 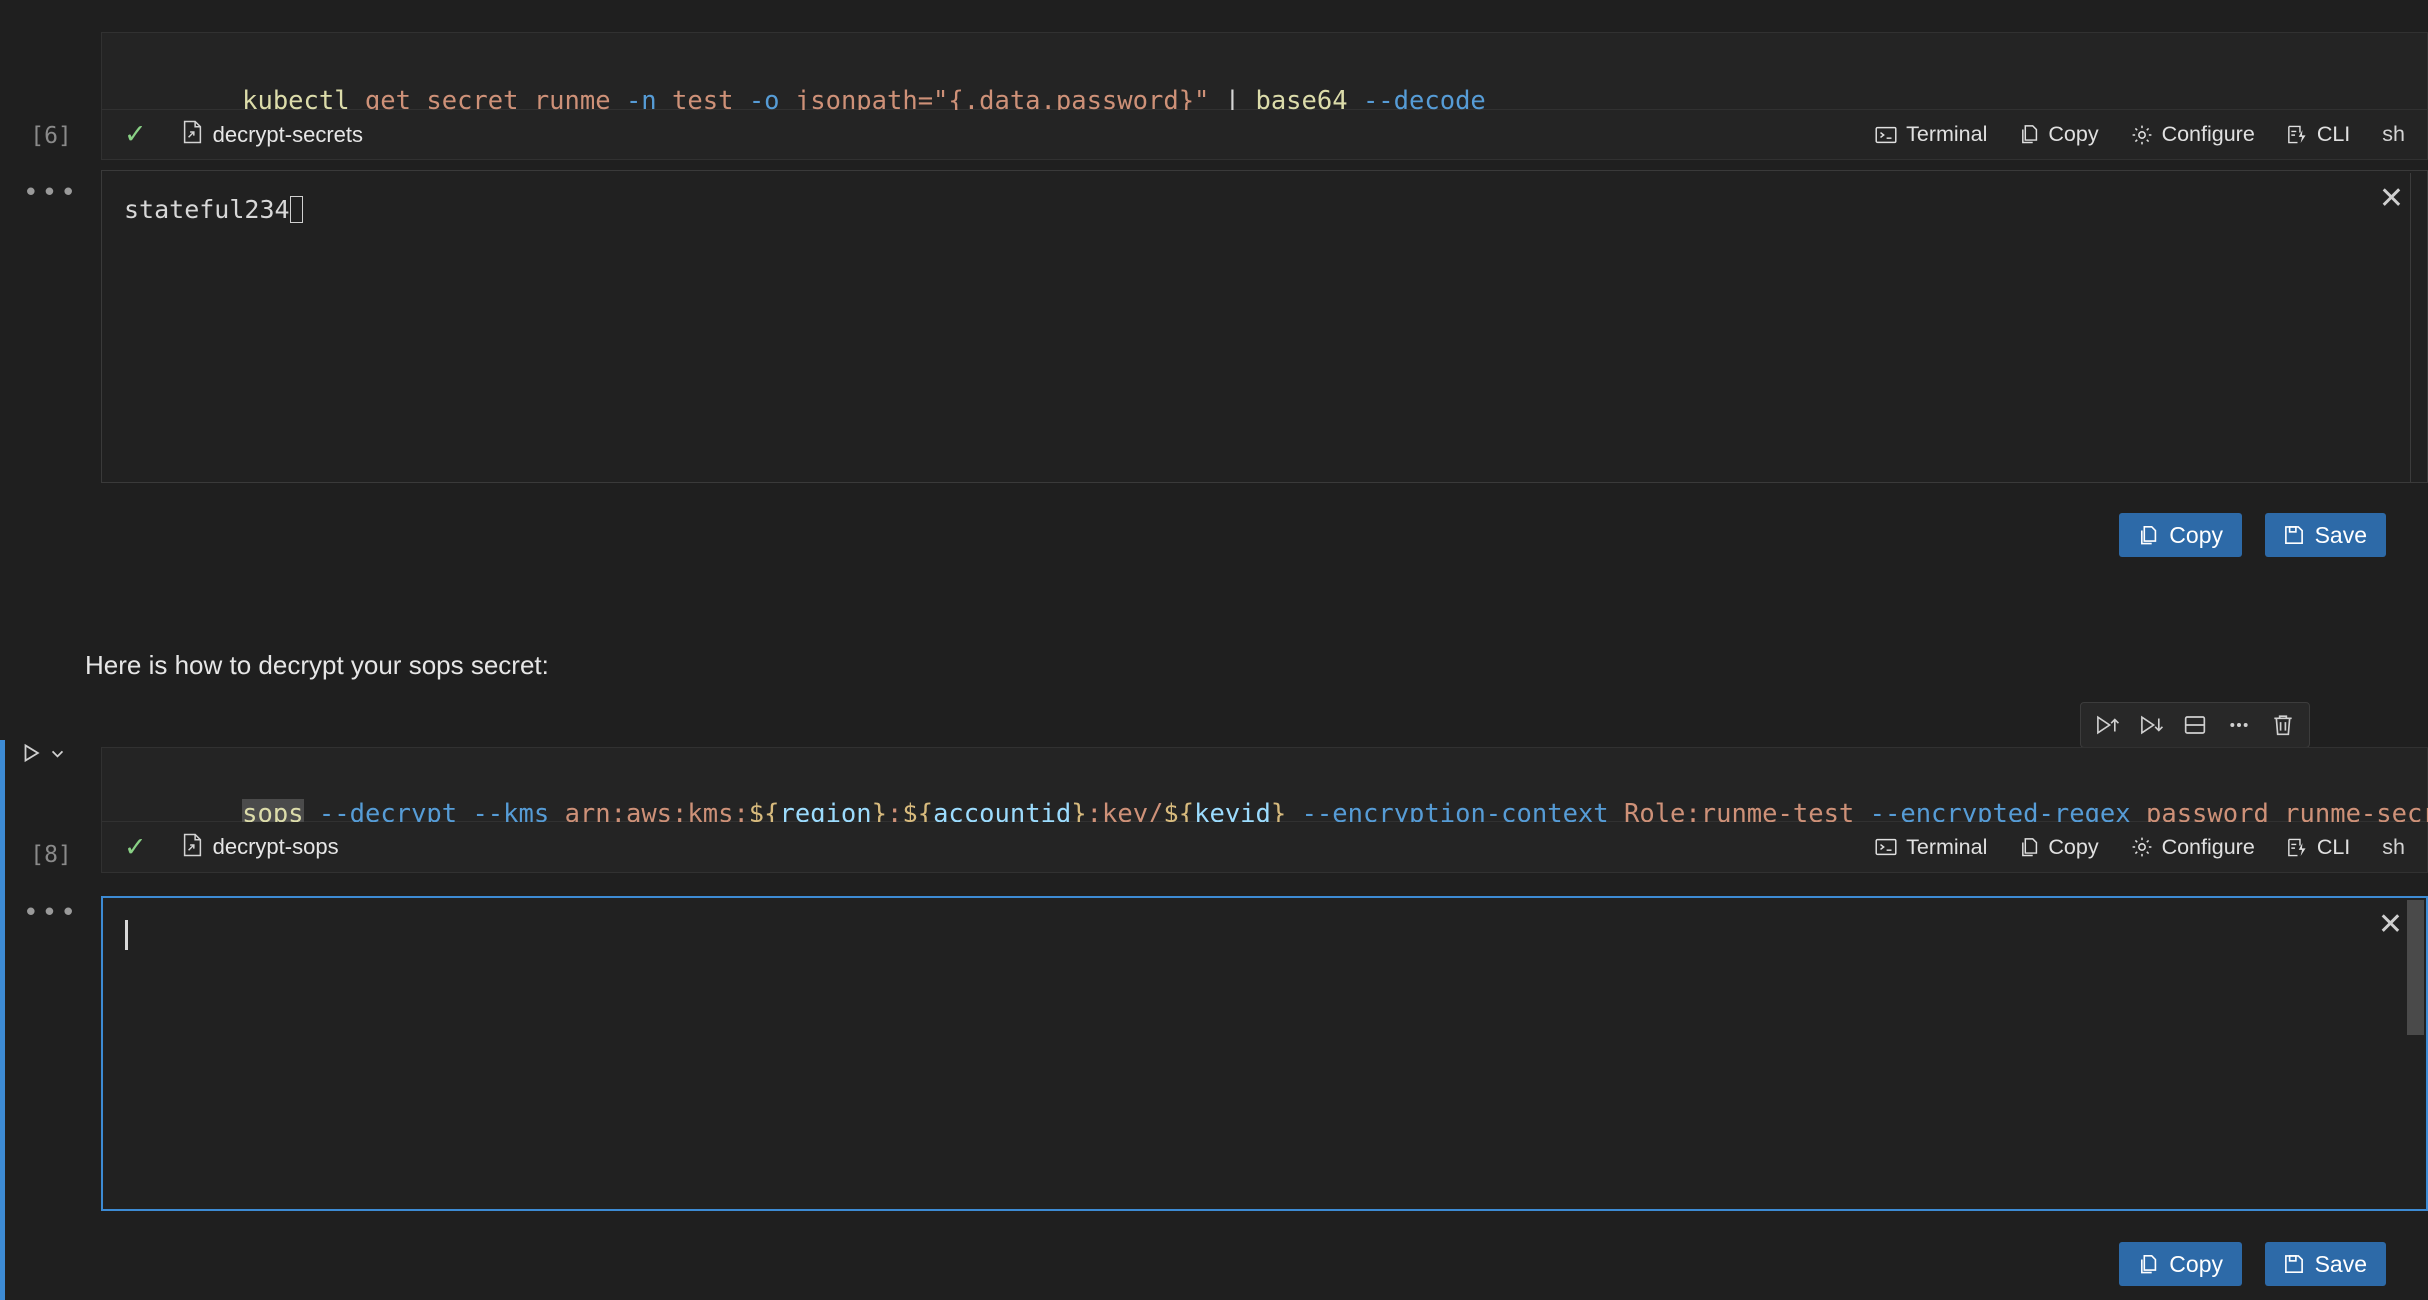 I want to click on cli-button-1: CLI, so click(x=2318, y=134).